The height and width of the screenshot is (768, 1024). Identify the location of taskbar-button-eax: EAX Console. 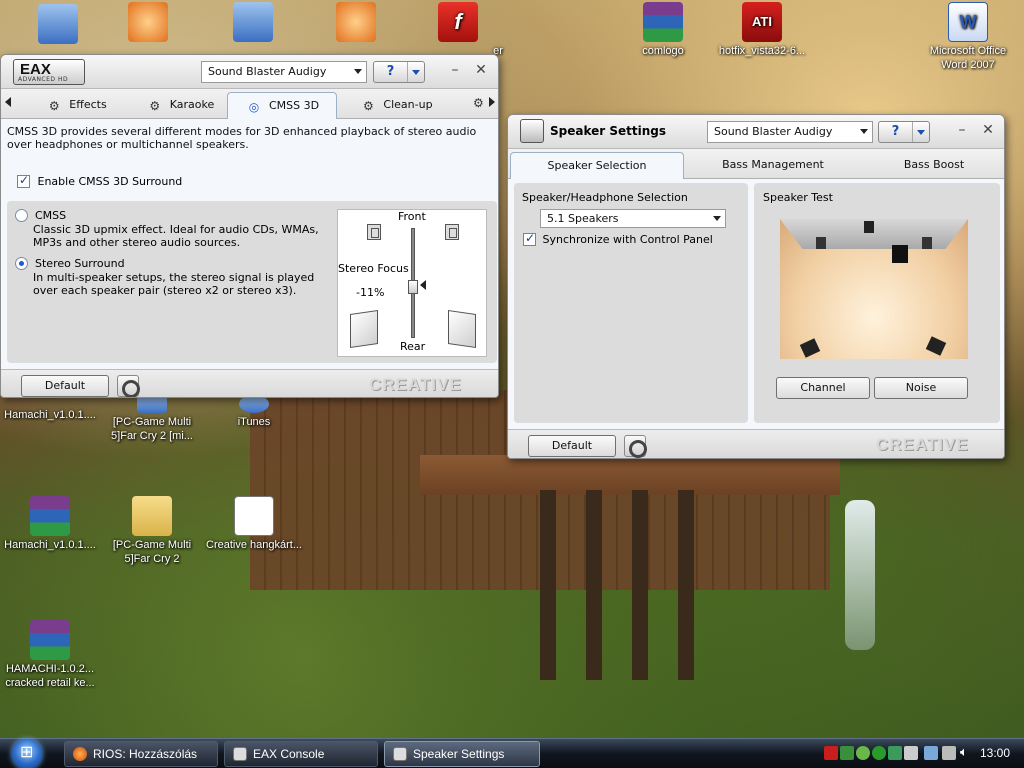
(301, 754).